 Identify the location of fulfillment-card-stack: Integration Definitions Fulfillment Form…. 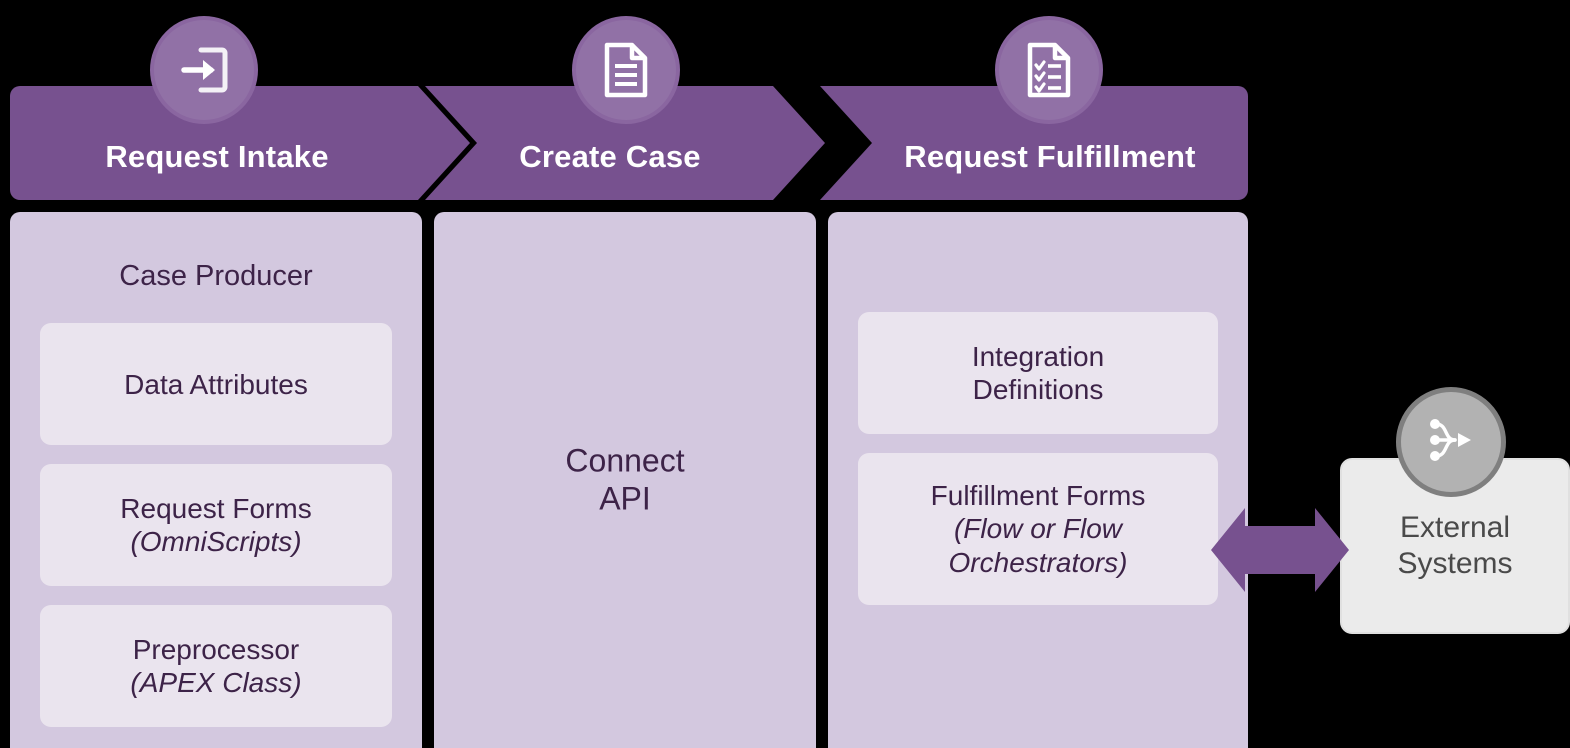
(1038, 408).